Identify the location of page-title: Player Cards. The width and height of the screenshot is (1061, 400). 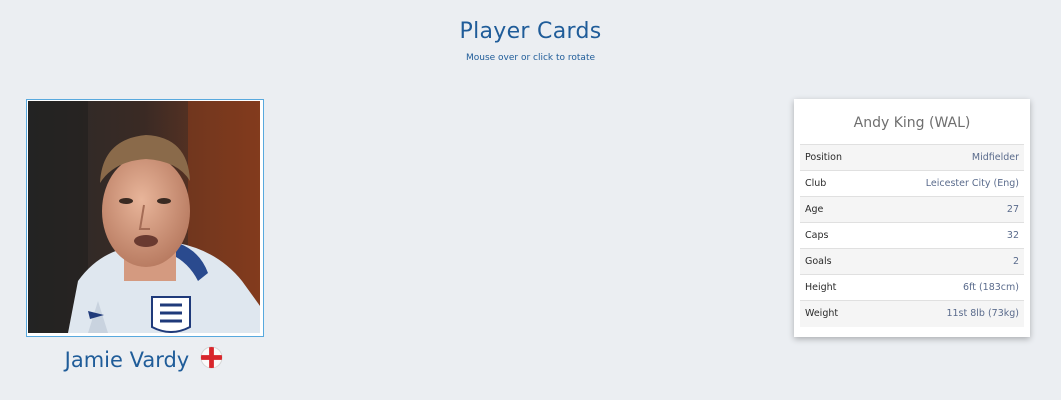
(530, 31).